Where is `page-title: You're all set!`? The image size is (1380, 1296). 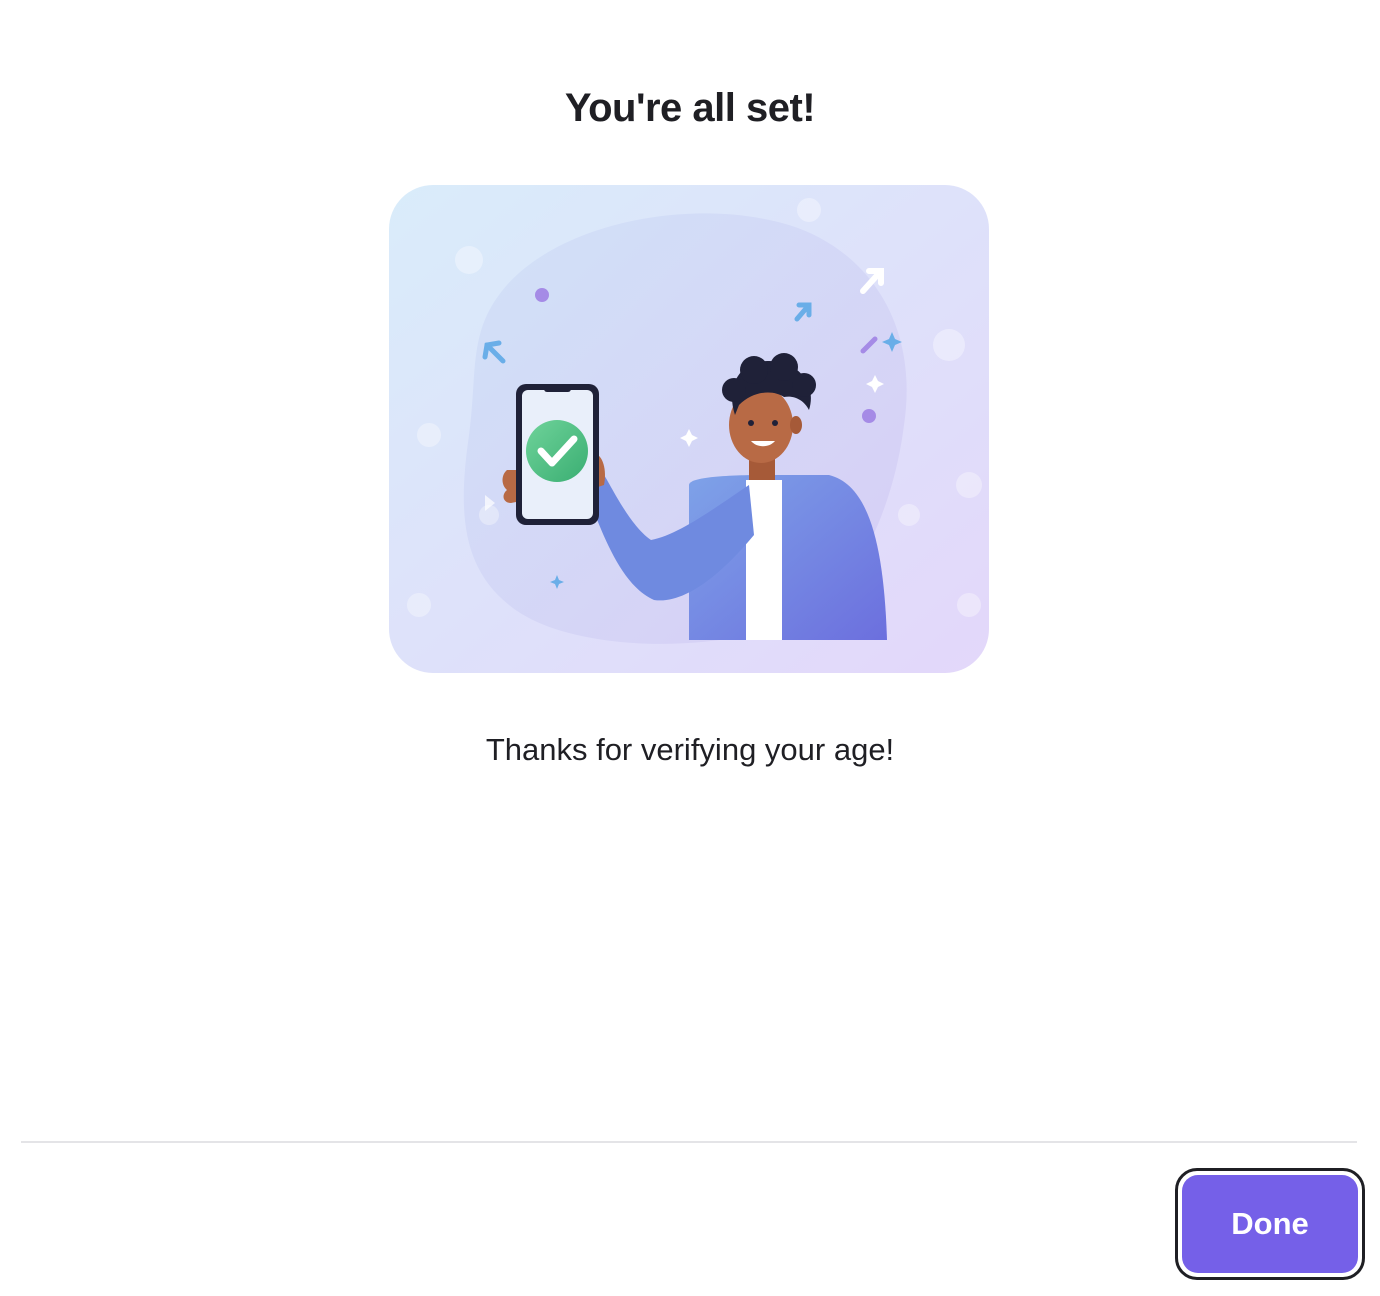 page-title: You're all set! is located at coordinates (690, 108).